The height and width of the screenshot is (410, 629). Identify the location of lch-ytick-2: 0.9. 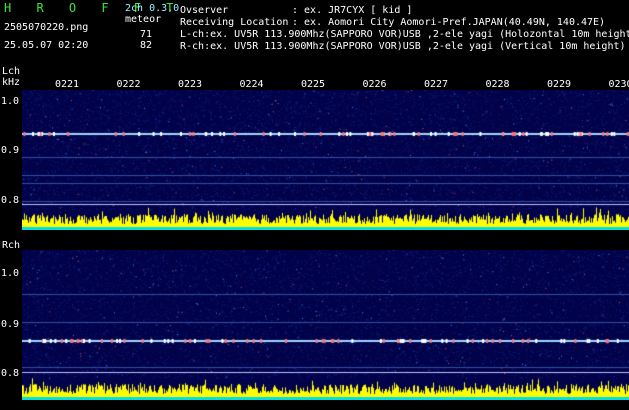
(10, 150).